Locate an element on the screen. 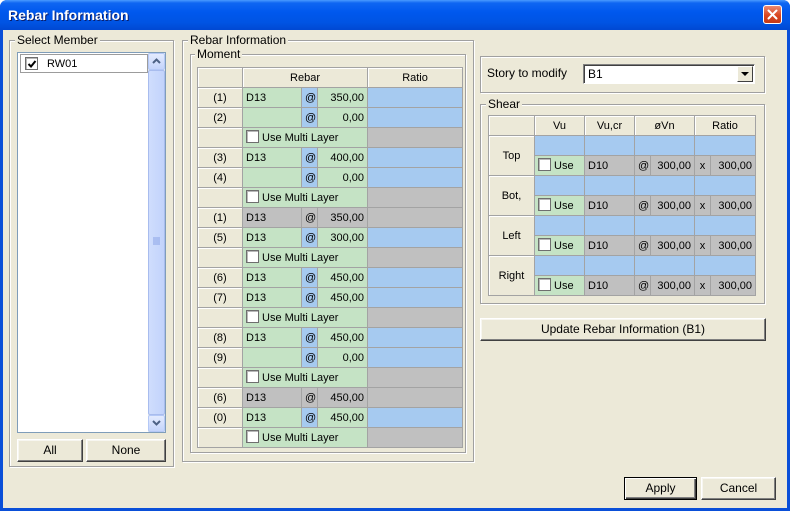  row-label: (2) is located at coordinates (220, 117).